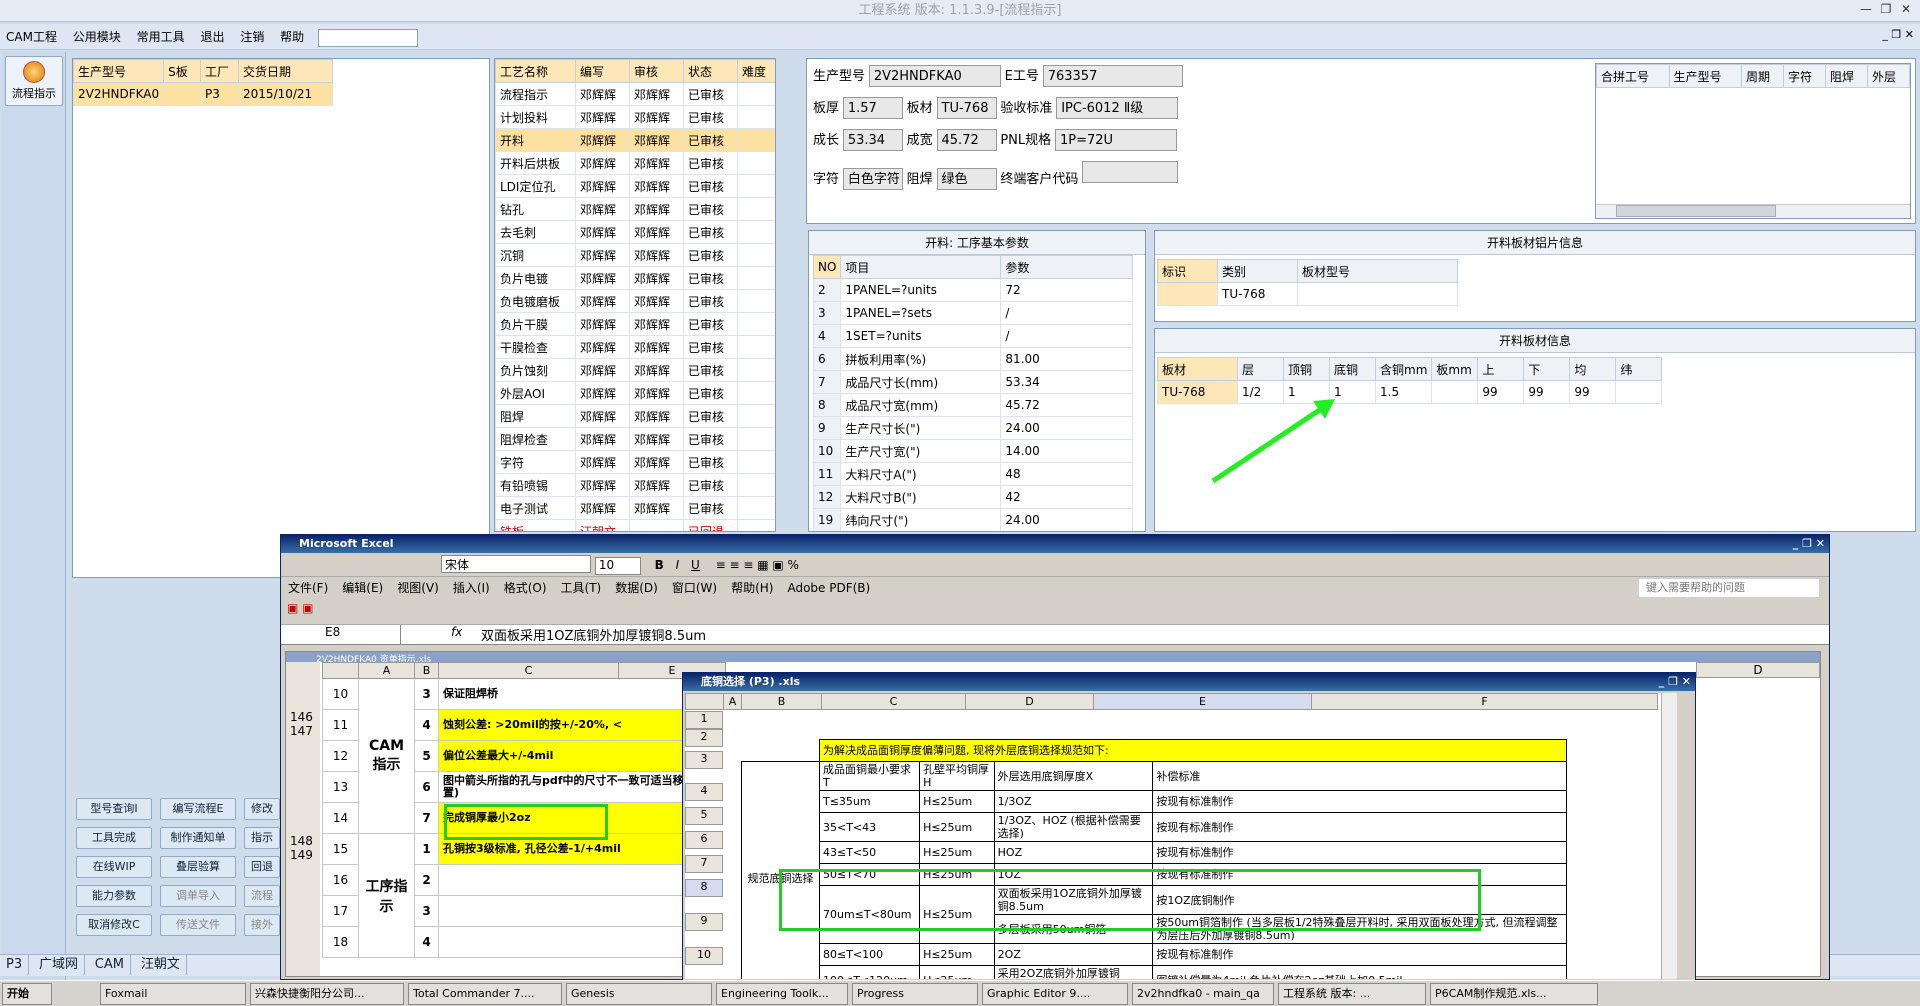  What do you see at coordinates (1885, 34) in the screenshot?
I see `mdi-minimize-icon: _` at bounding box center [1885, 34].